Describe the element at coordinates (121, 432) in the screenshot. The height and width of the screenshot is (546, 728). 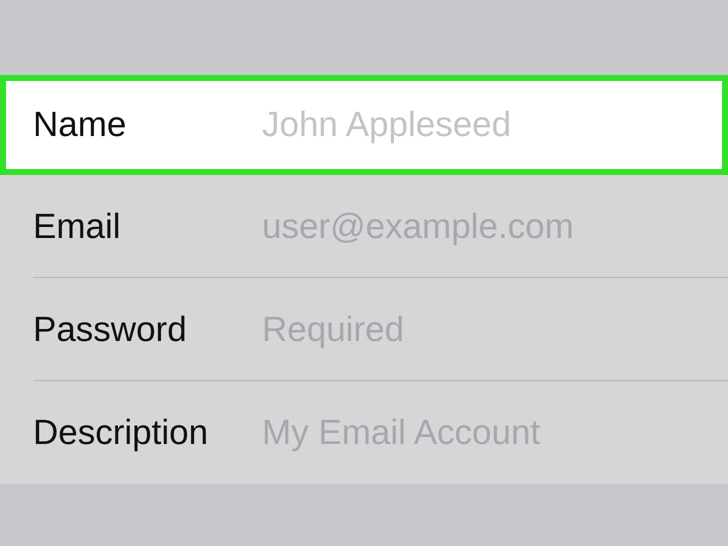
I see `field-label: Description` at that location.